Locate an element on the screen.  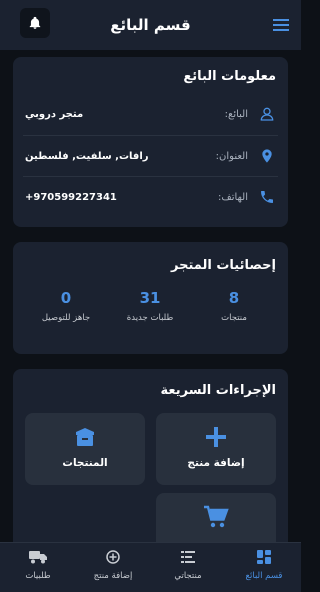
stat-ready-delivery: 0 جاهز للتوصيل is located at coordinates (66, 306).